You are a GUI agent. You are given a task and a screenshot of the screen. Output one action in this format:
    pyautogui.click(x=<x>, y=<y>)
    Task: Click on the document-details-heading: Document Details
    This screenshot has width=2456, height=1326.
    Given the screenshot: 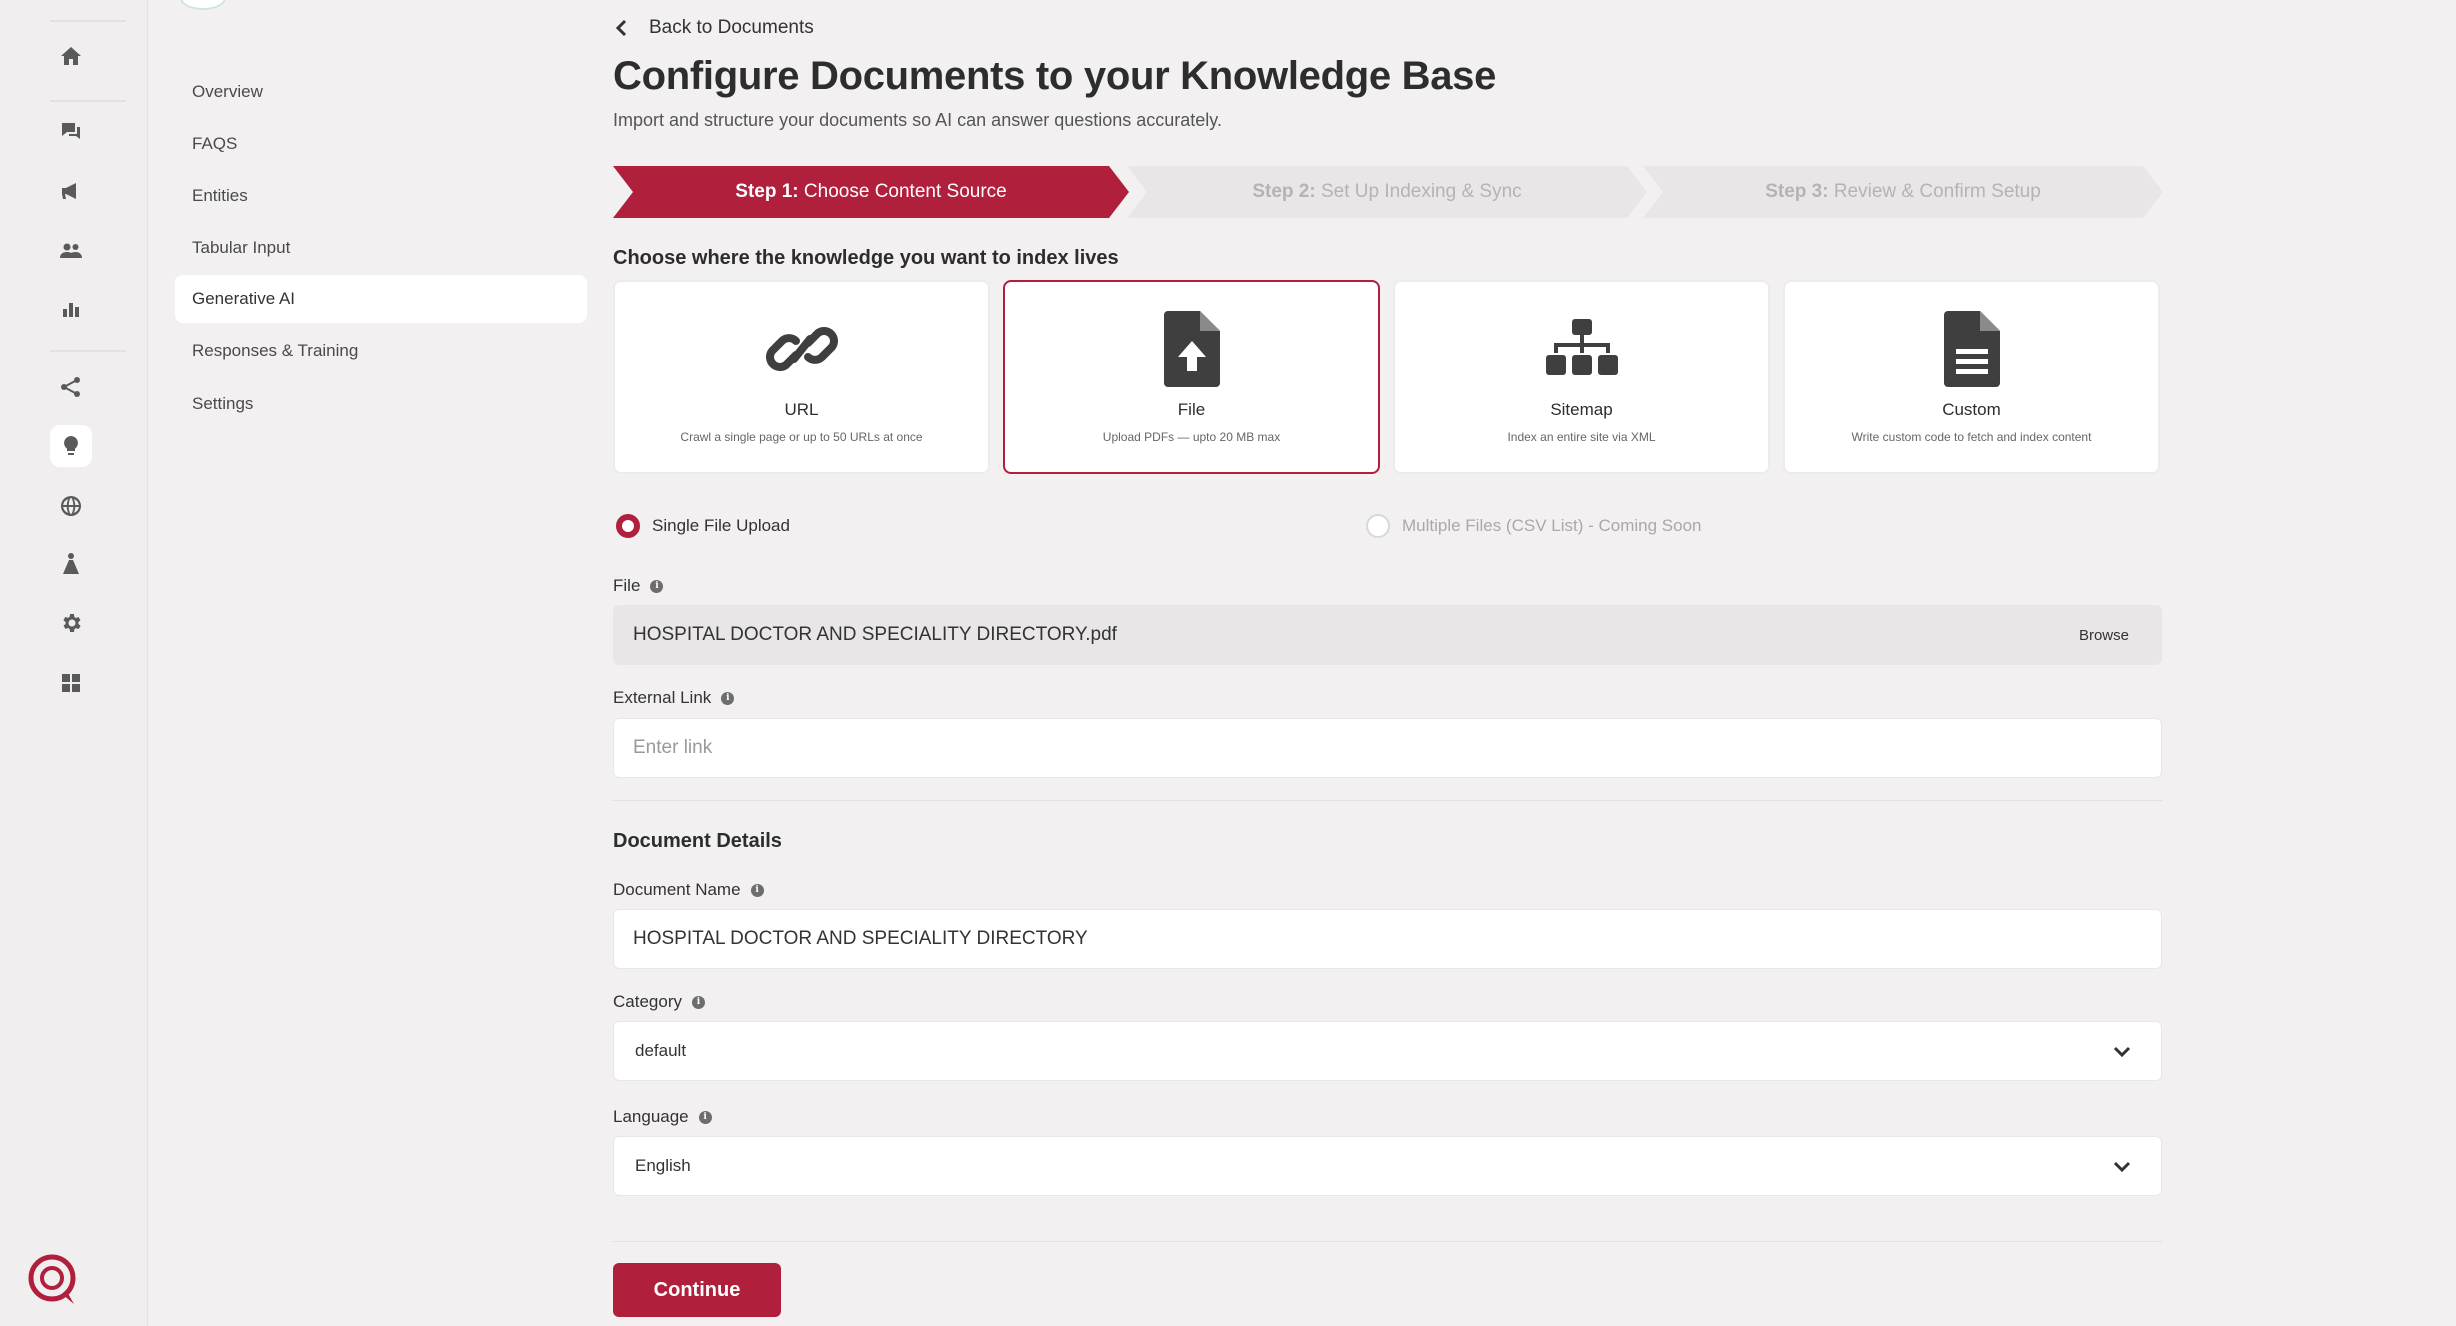 What is the action you would take?
    pyautogui.click(x=697, y=841)
    